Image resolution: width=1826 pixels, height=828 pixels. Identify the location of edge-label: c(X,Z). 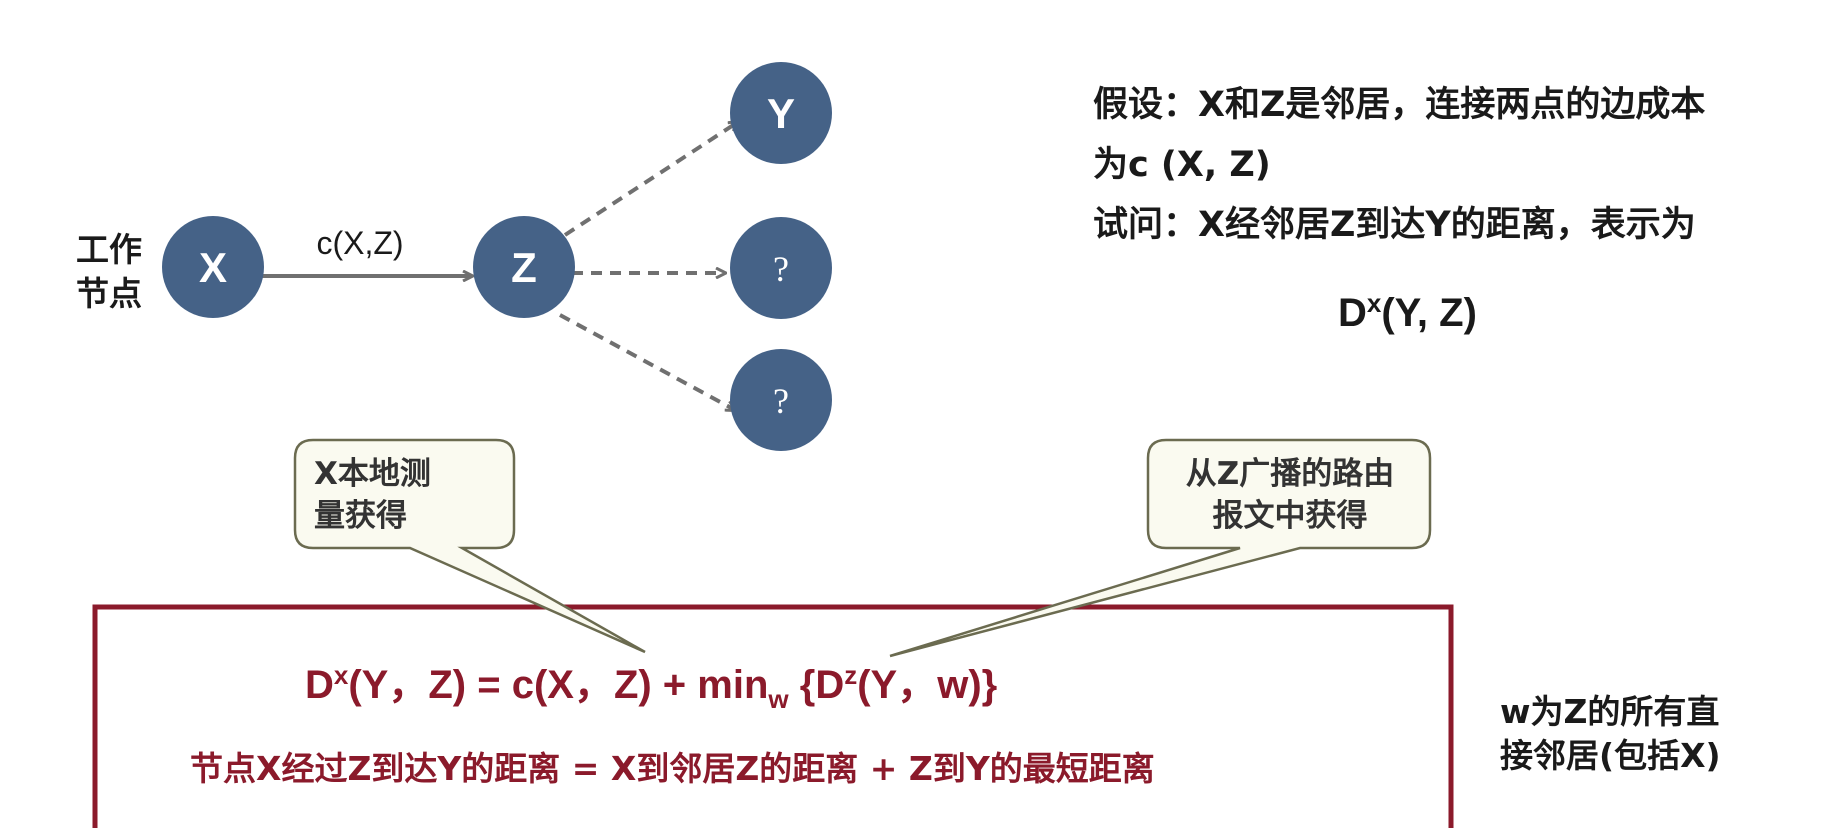
(359, 243).